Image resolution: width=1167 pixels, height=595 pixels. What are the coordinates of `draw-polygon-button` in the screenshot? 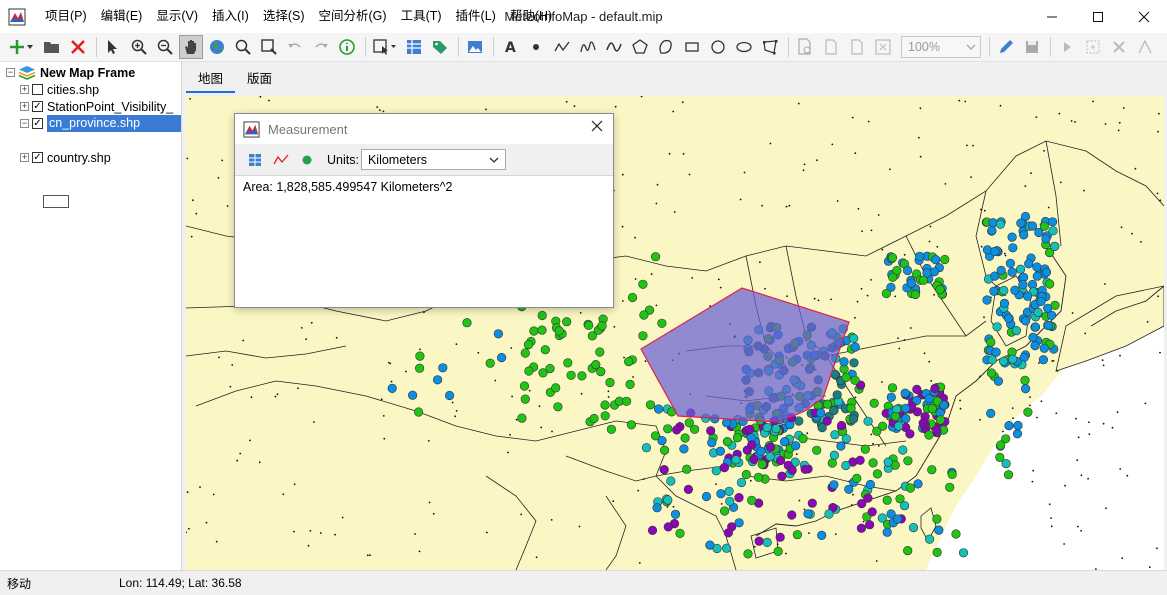 It's located at (640, 47).